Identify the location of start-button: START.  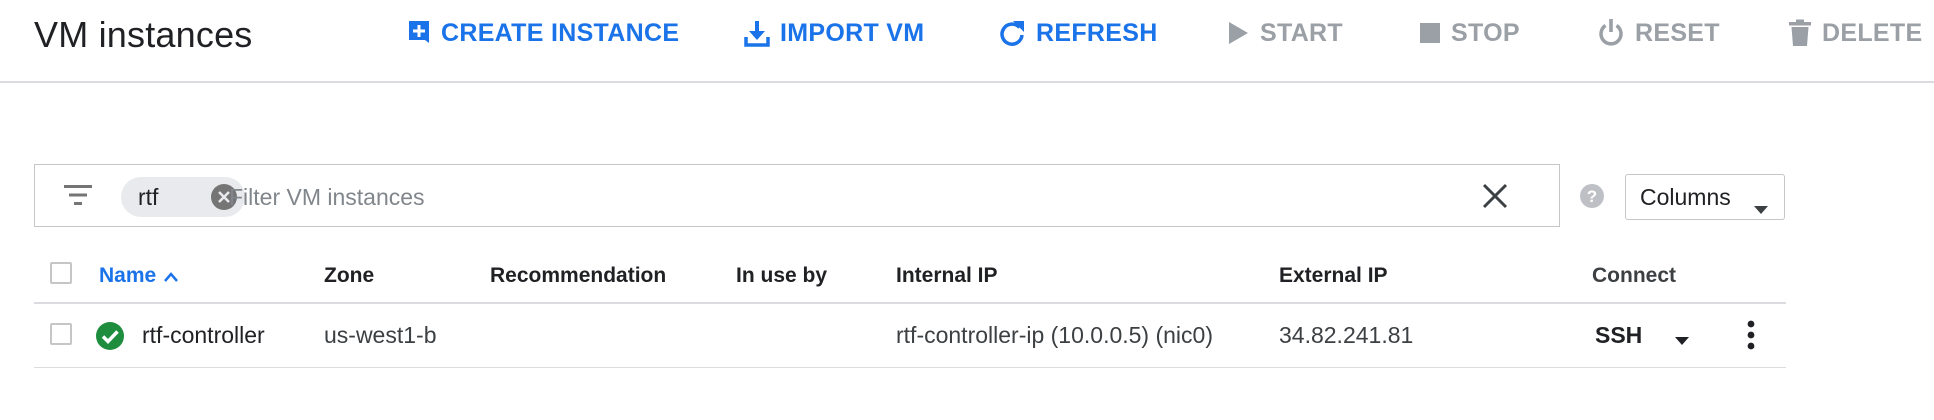
(1284, 33).